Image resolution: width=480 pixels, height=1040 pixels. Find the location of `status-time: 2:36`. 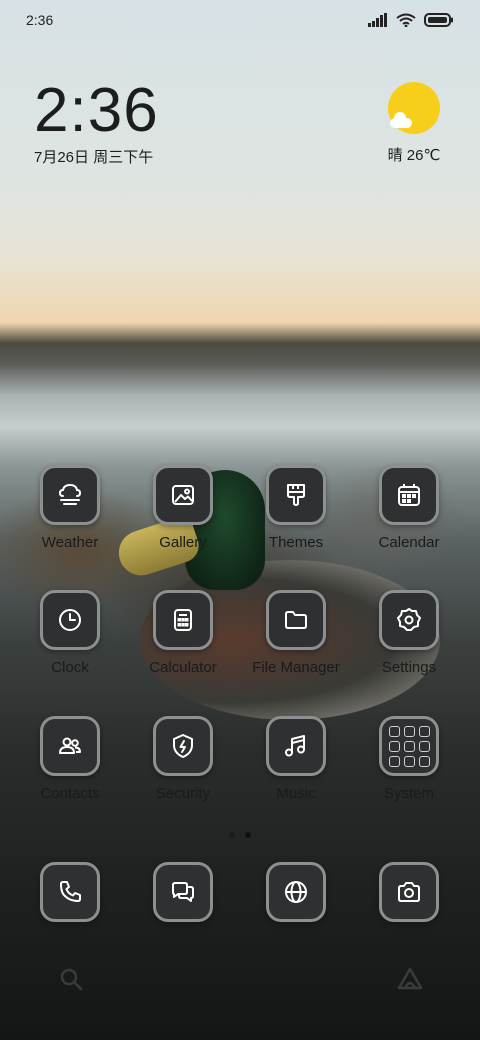

status-time: 2:36 is located at coordinates (40, 20).